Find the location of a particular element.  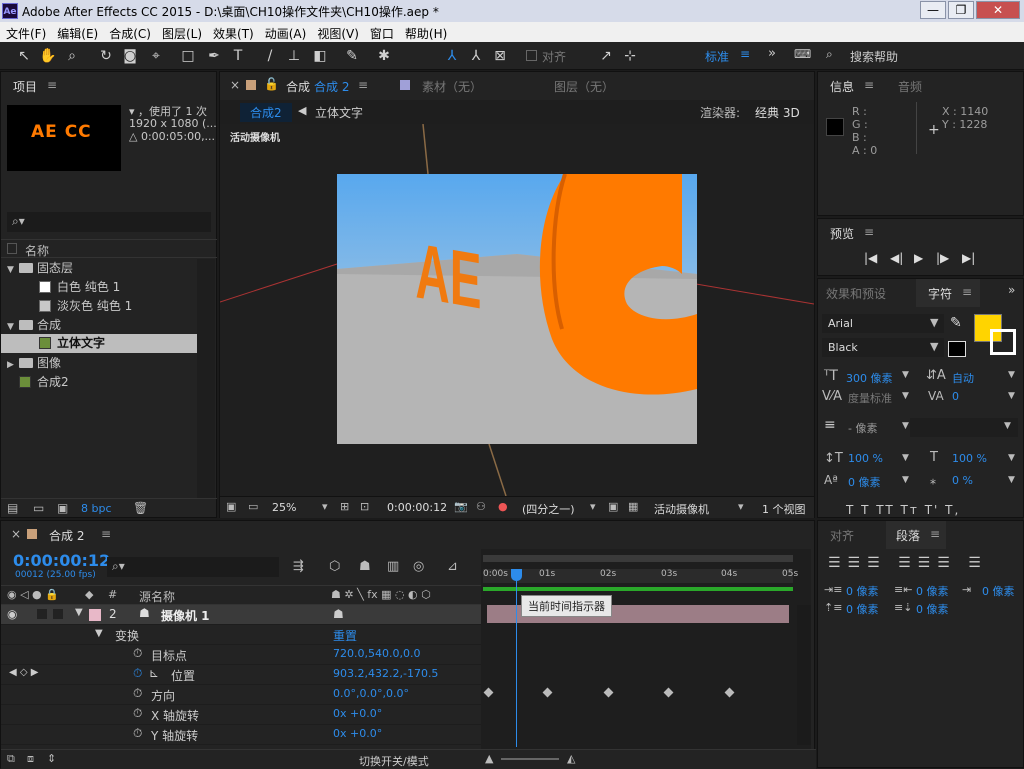

menu-composition: 合成(C) is located at coordinates (129, 32).